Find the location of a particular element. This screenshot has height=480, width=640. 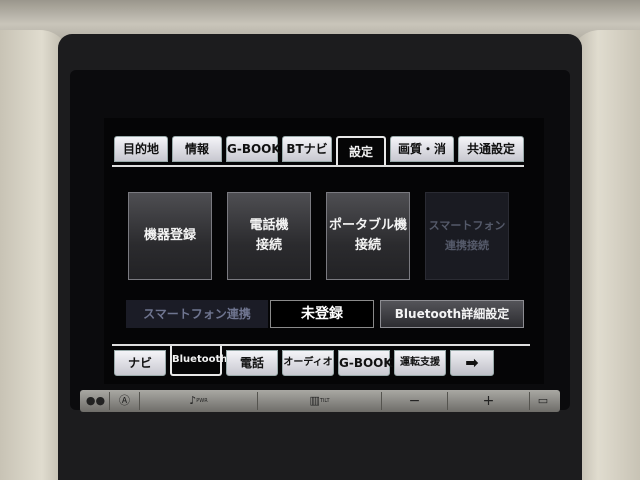

smartphone-link-status: 未登録 is located at coordinates (322, 314).